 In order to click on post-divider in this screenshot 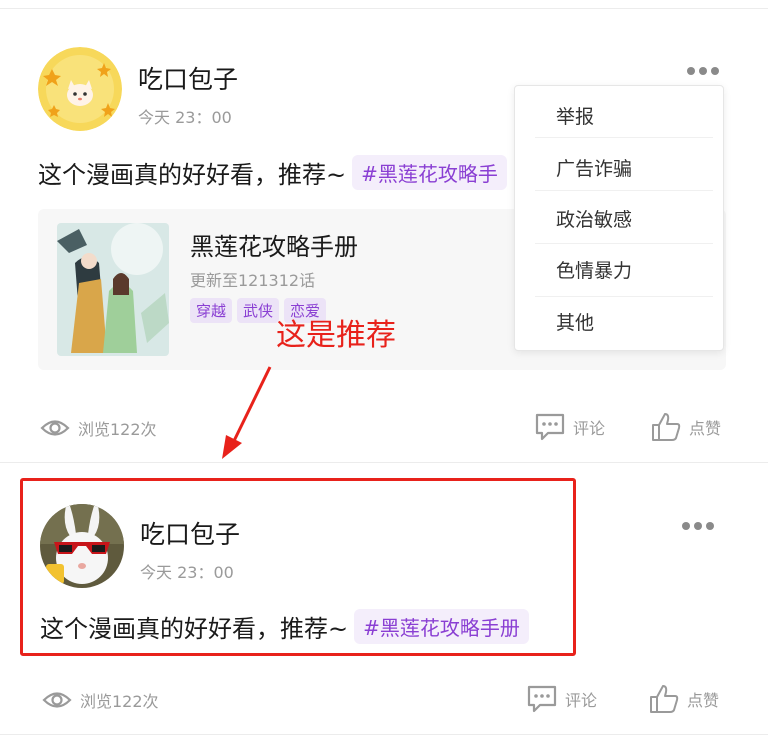, I will do `click(384, 462)`.